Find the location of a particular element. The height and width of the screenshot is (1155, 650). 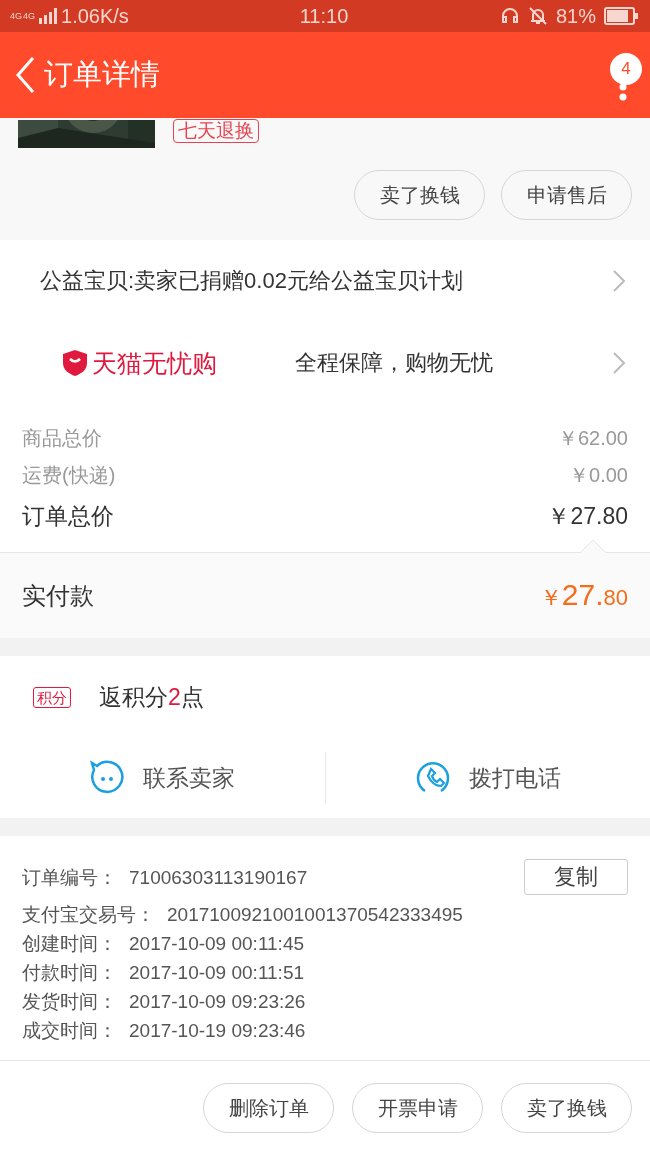

info-label: 创建时间： is located at coordinates (69, 943).